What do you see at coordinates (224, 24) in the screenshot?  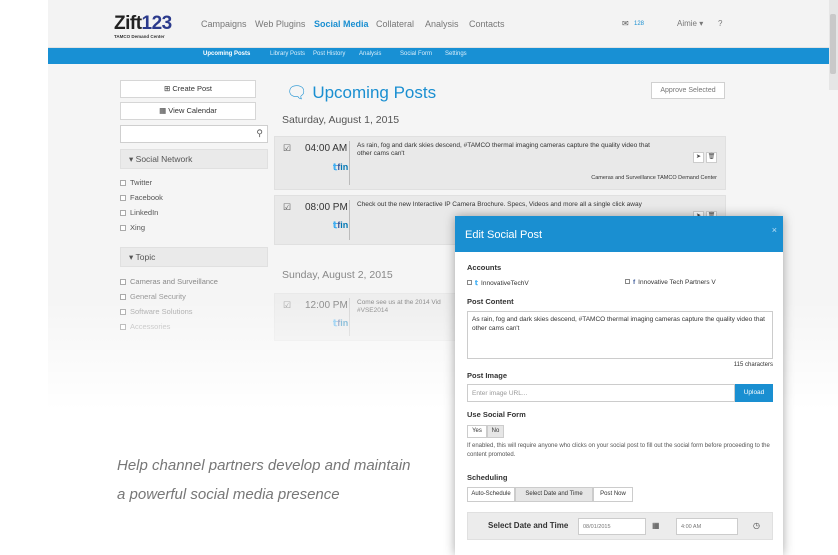 I see `nav-campaigns: Campaigns` at bounding box center [224, 24].